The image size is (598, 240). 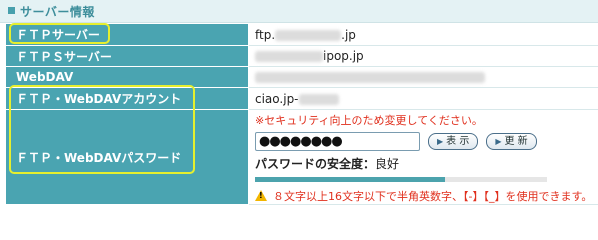 I want to click on update-password-button: ▶ 更 新, so click(x=511, y=141).